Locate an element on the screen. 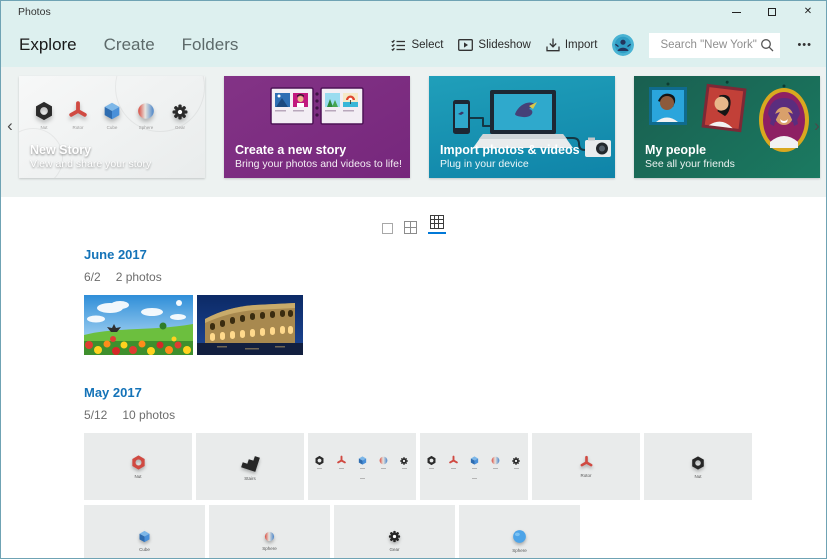 Image resolution: width=827 pixels, height=559 pixels. slideshow-icon is located at coordinates (466, 45).